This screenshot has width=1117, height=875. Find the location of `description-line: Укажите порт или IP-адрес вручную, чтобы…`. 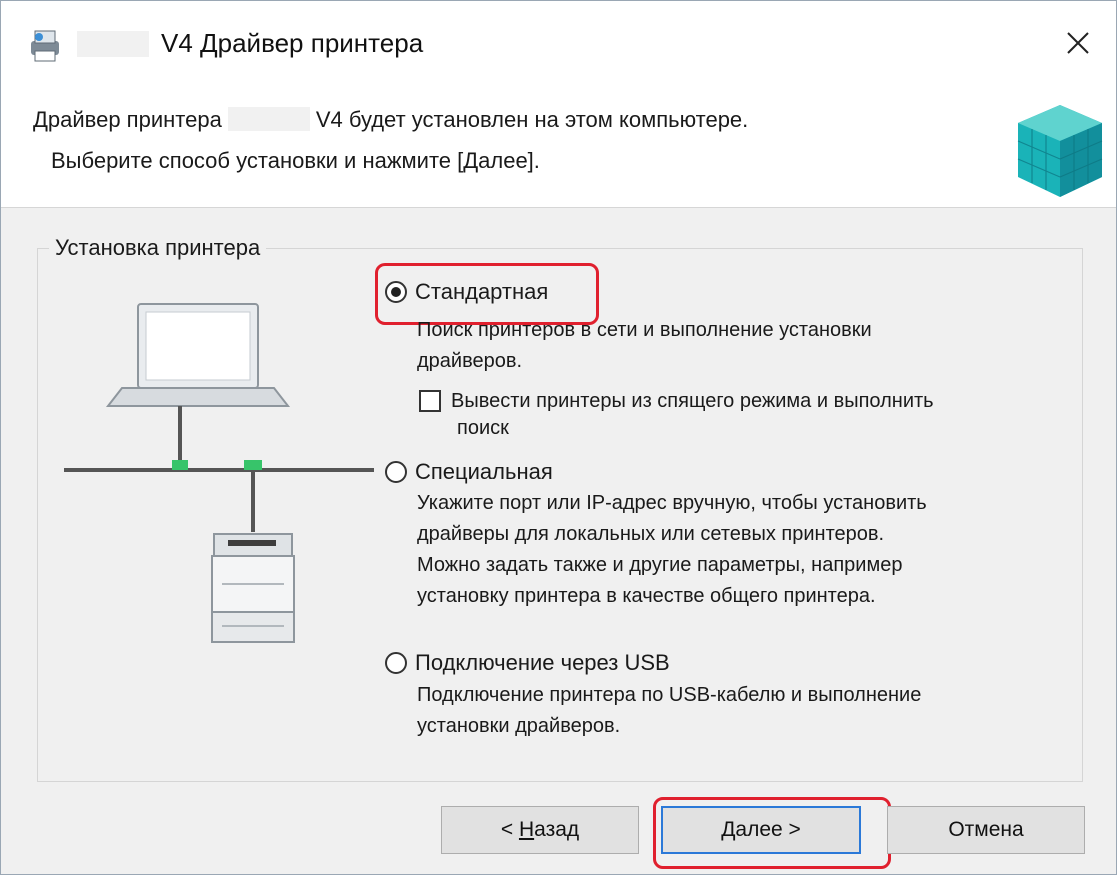

description-line: Укажите порт или IP-адрес вручную, чтобы… is located at coordinates (672, 503).